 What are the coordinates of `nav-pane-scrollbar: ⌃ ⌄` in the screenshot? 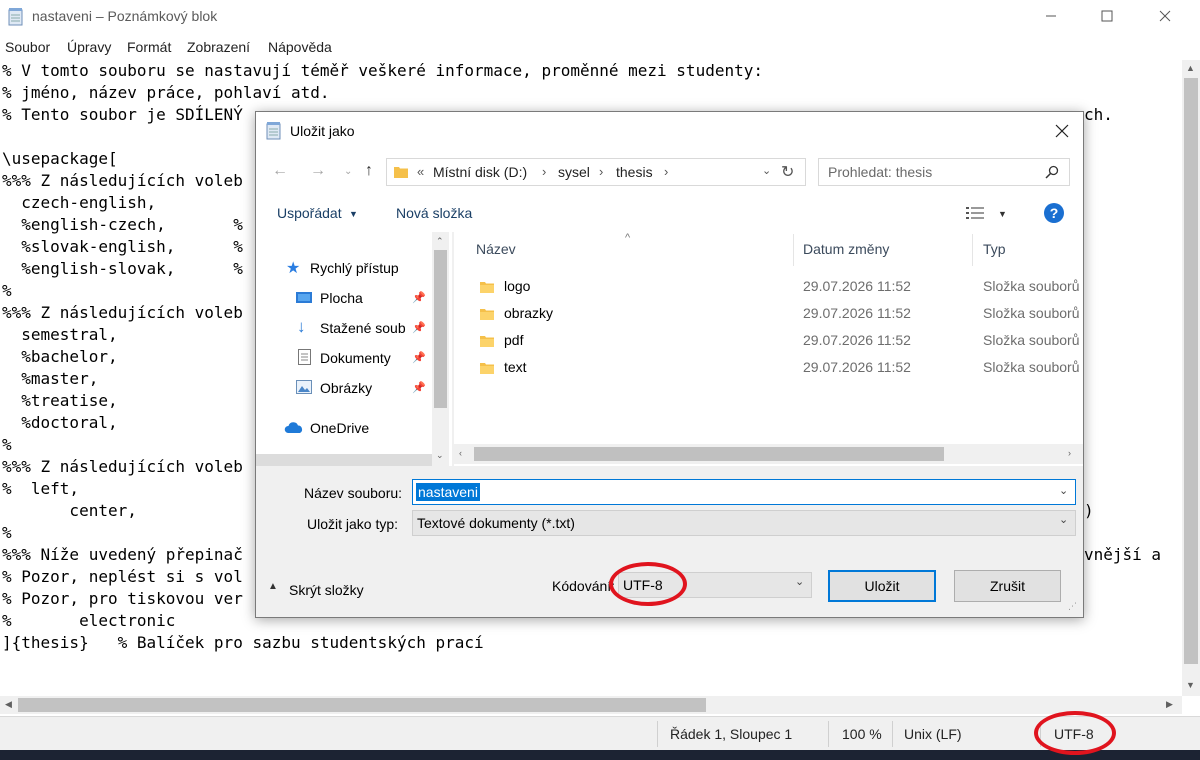 It's located at (440, 349).